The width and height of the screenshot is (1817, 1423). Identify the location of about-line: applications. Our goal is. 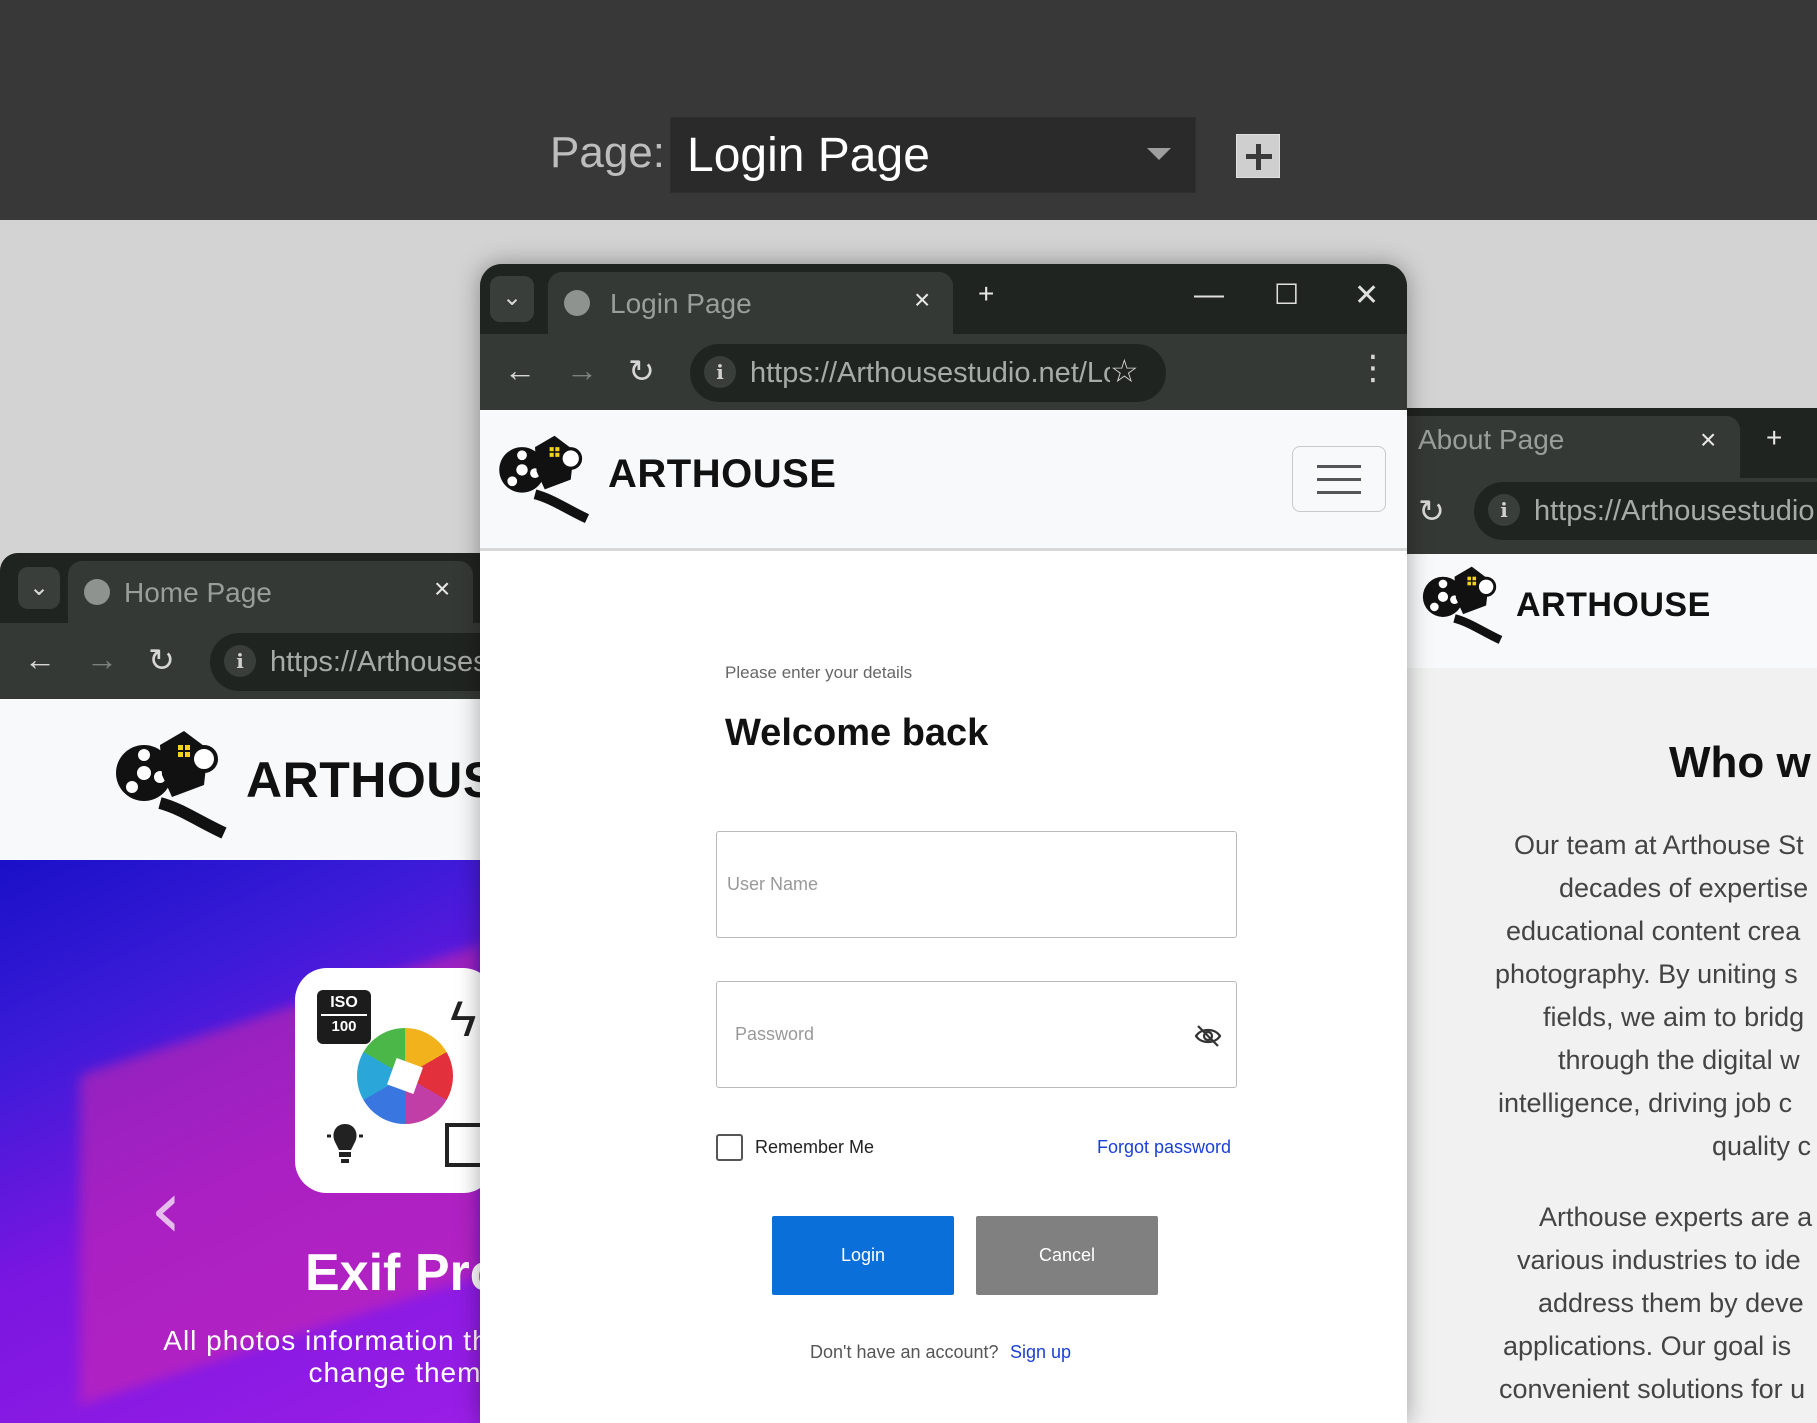
(1647, 1346).